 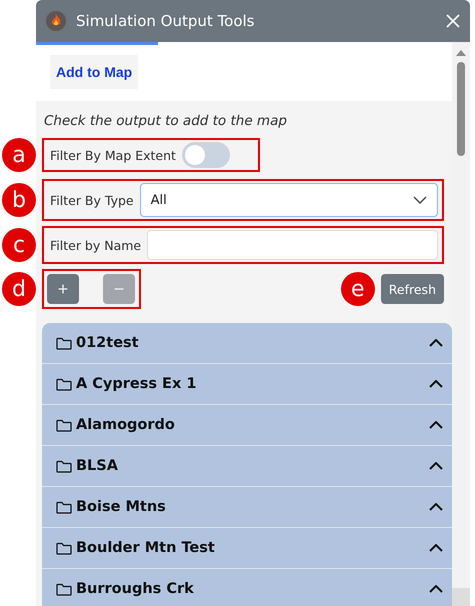 I want to click on instruction-text: Check the output to add to the map, so click(x=166, y=121).